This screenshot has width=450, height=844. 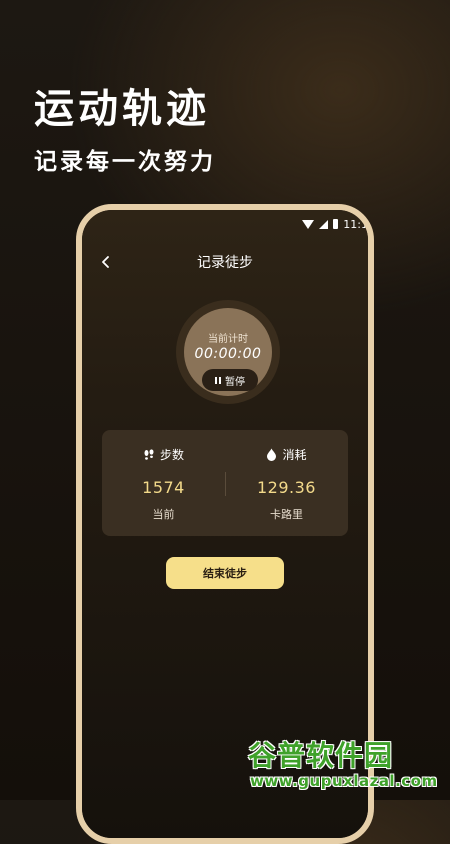 I want to click on status-time: 11:1, so click(x=355, y=224).